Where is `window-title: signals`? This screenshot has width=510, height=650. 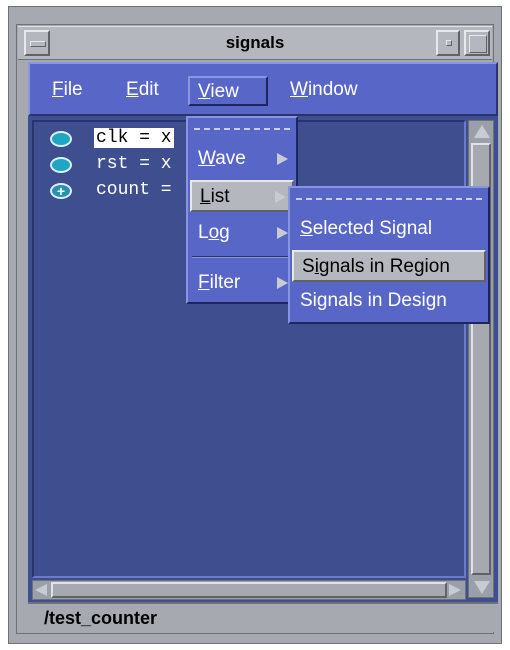 window-title: signals is located at coordinates (255, 42).